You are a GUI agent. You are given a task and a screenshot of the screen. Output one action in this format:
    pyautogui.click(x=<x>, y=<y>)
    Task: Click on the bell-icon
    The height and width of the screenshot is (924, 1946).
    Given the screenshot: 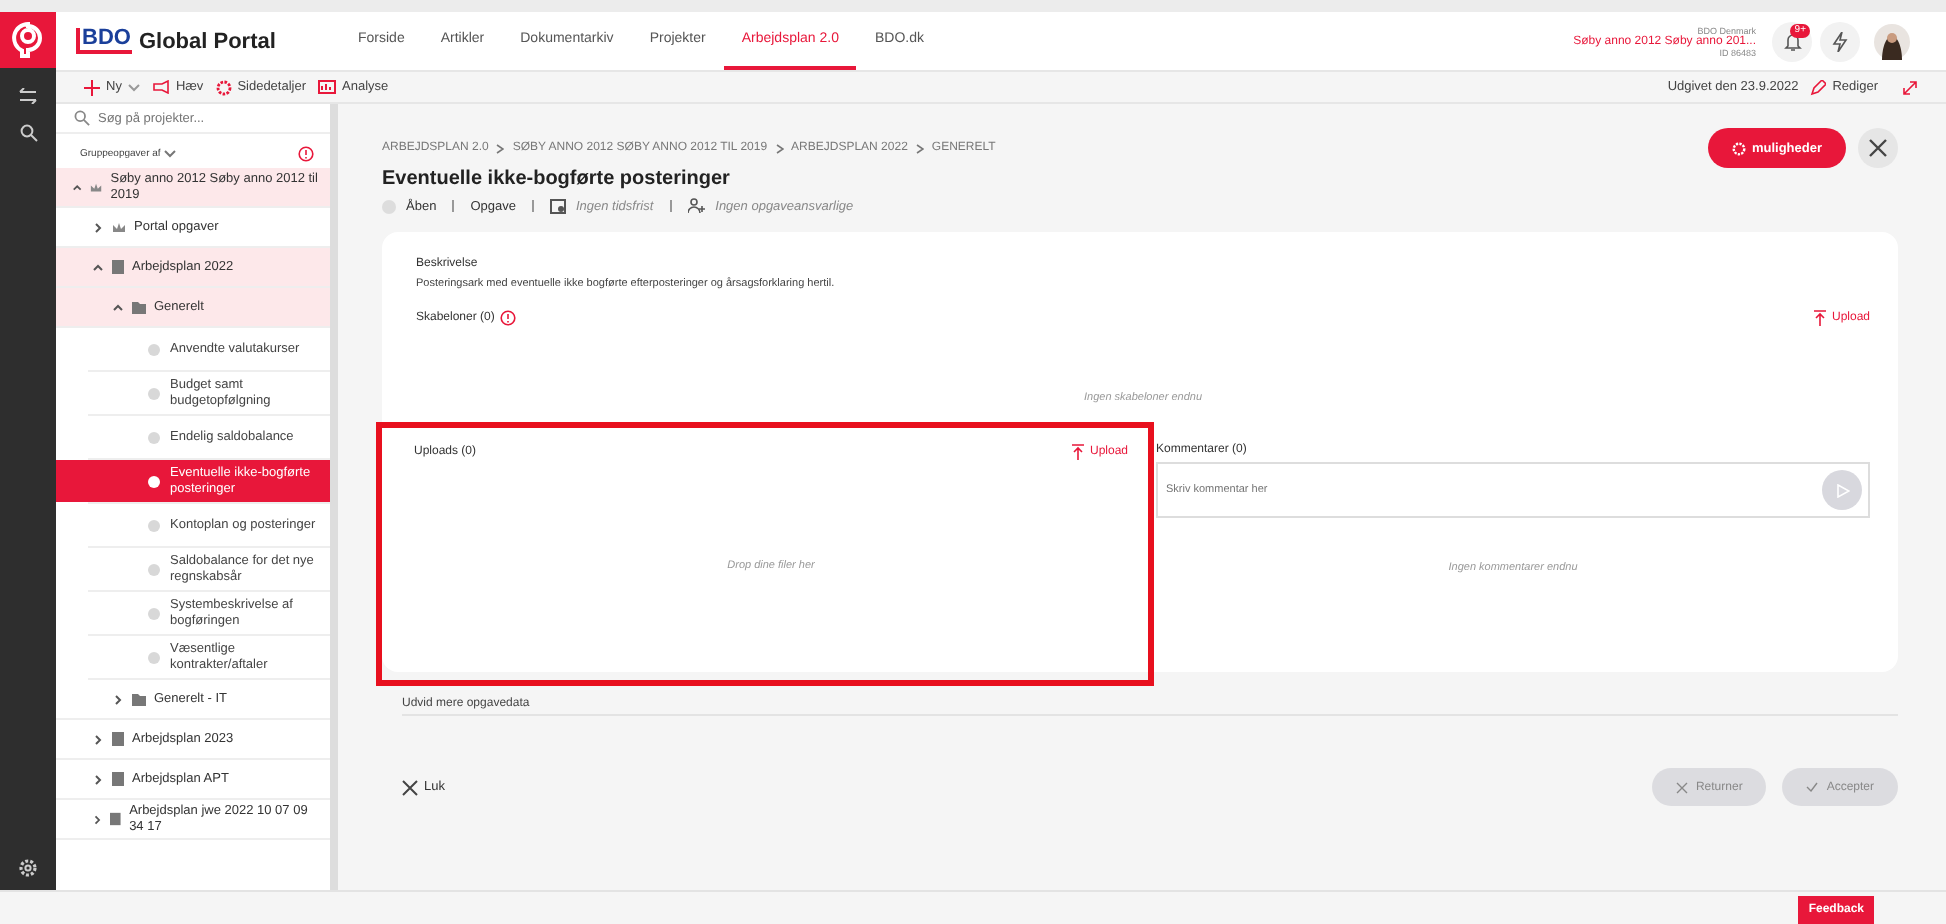 What is the action you would take?
    pyautogui.click(x=1792, y=41)
    